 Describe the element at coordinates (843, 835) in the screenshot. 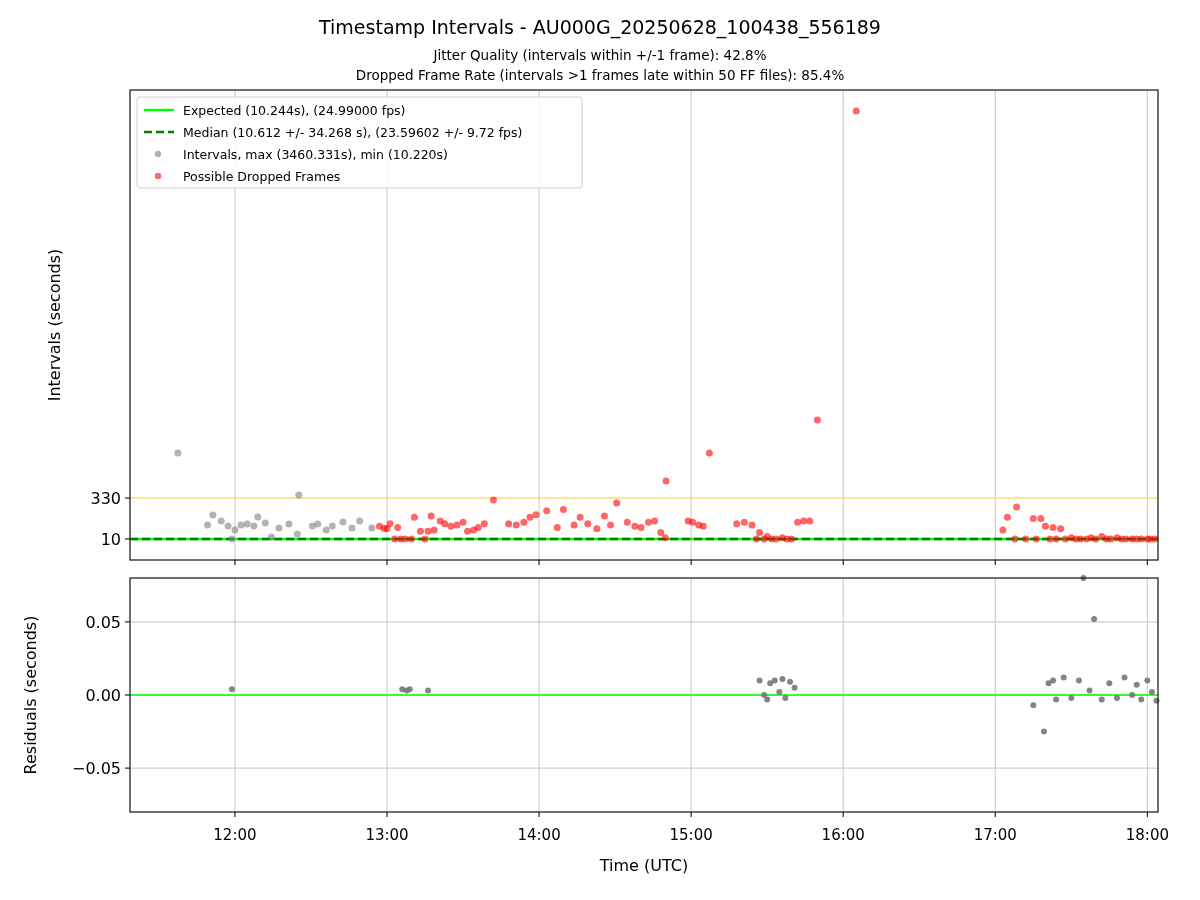

I see `tick-label: 16:00` at that location.